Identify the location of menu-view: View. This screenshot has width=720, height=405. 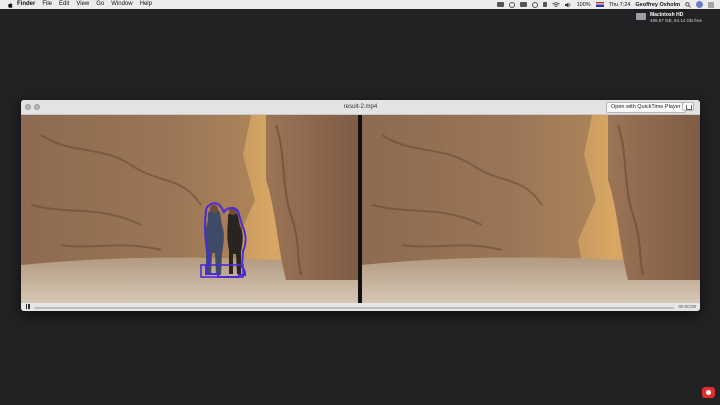
(82, 4).